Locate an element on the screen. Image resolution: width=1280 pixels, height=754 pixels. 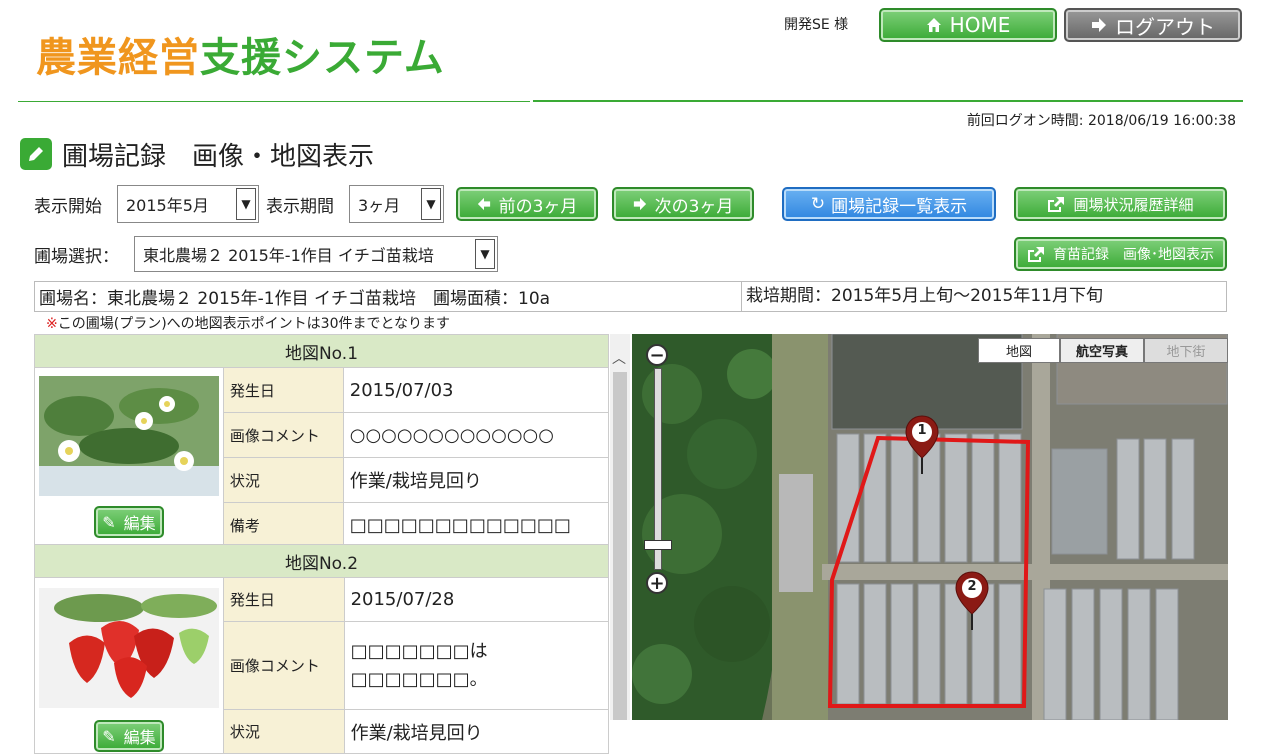
status-history-button: 圃場状況履歴詳細 is located at coordinates (1120, 204).